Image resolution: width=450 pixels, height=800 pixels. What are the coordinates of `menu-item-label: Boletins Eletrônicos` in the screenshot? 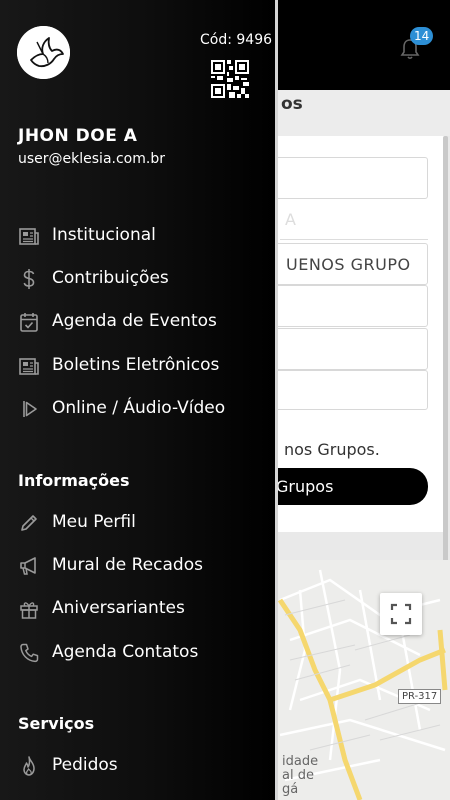 It's located at (136, 365).